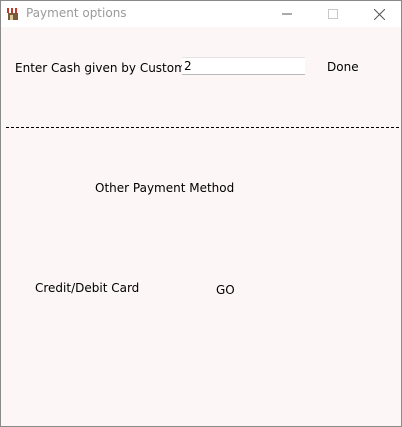 The image size is (402, 427). I want to click on close-button, so click(379, 14).